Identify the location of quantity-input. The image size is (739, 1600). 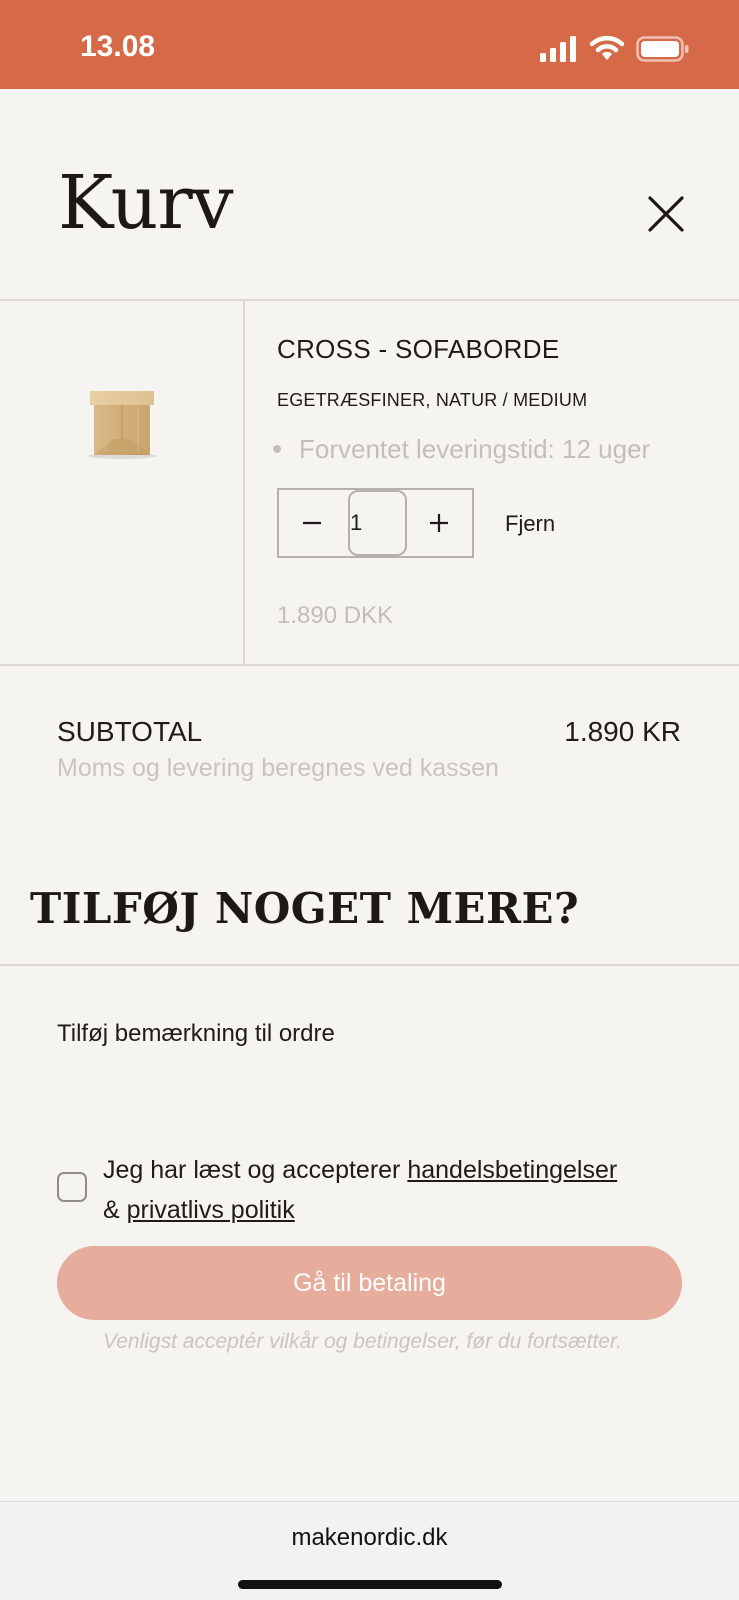
(377, 523).